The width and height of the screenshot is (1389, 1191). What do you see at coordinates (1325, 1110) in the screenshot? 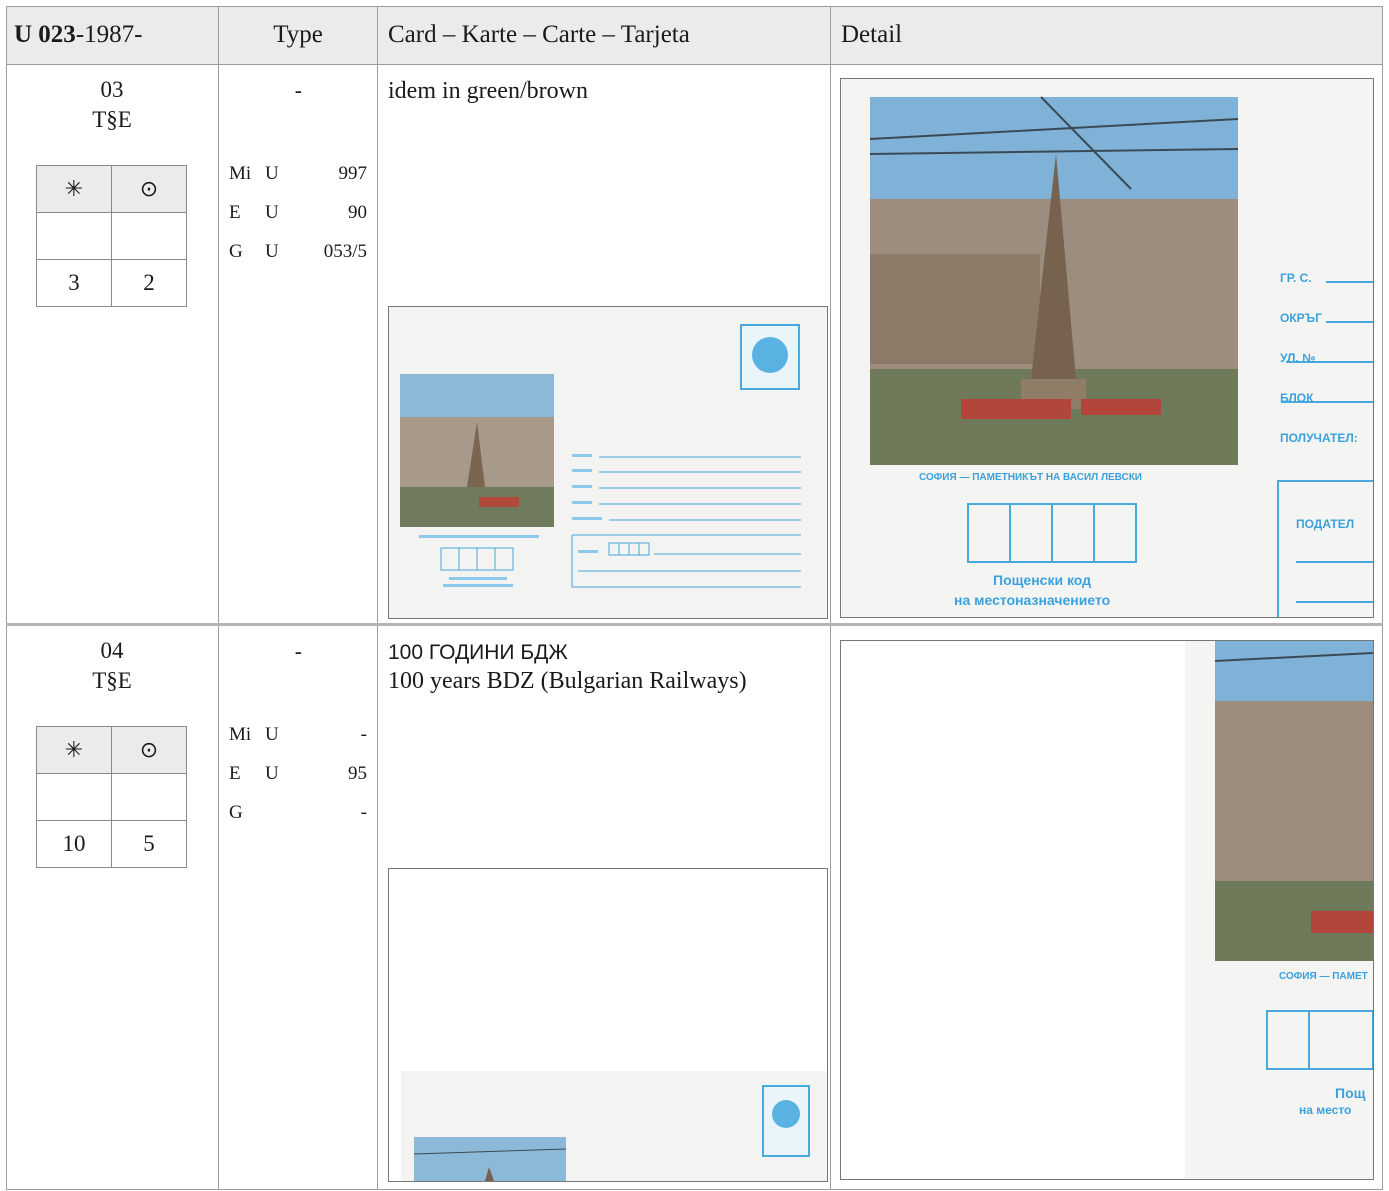
I see `postcode-sublabel-cut: на место` at bounding box center [1325, 1110].